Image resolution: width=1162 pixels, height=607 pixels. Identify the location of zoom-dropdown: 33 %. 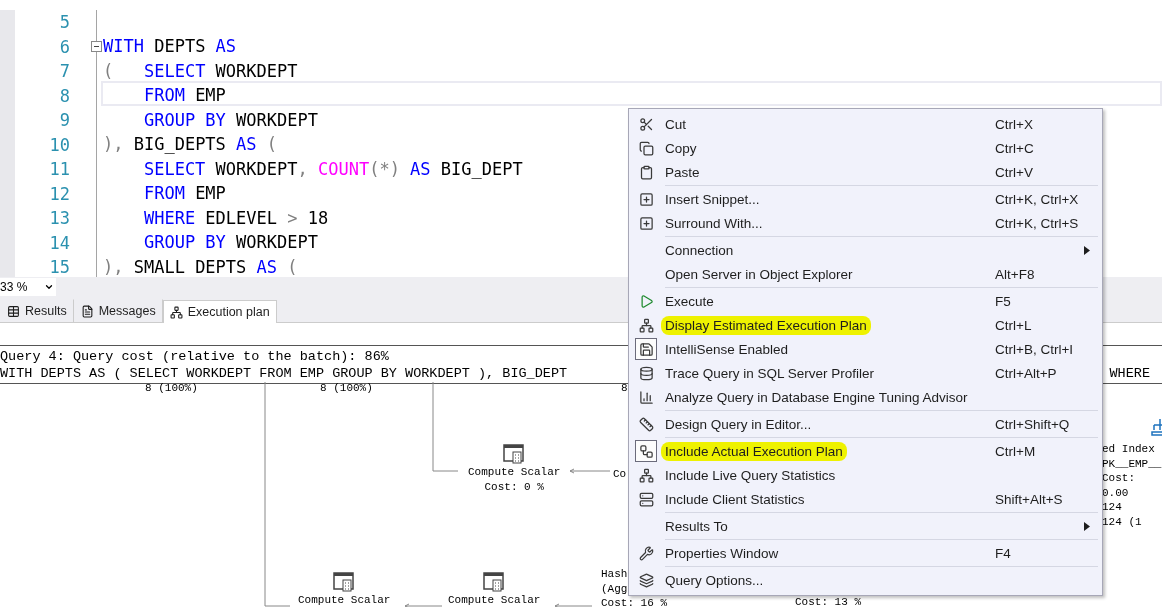
(28, 286).